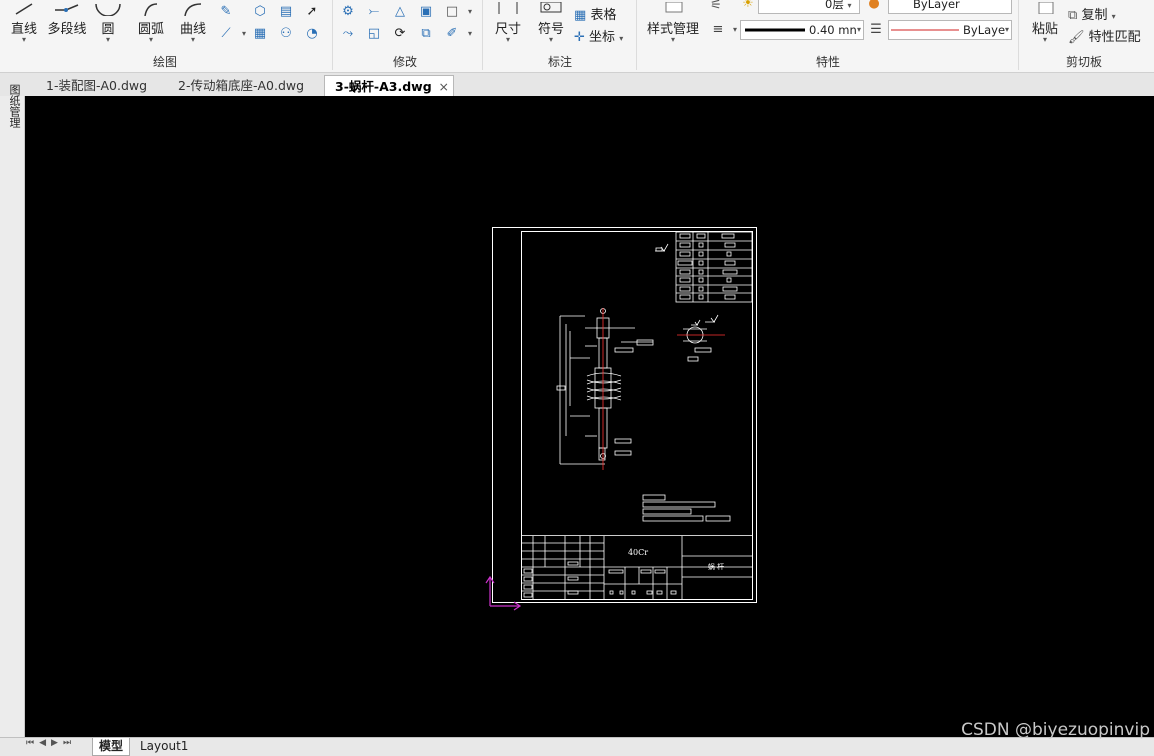  I want to click on lineweight-sample-icon, so click(775, 30).